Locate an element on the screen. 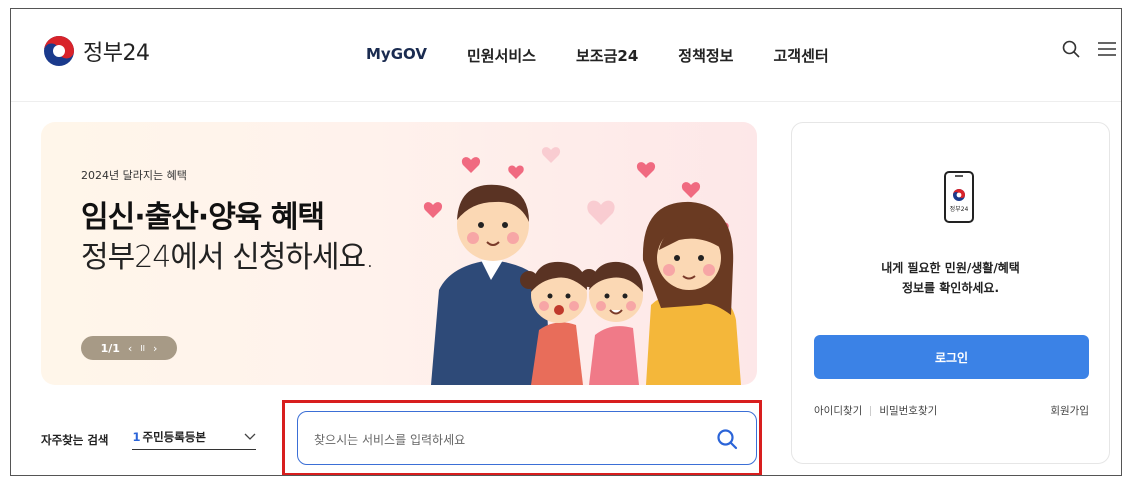 This screenshot has width=1130, height=482. pause-button: II is located at coordinates (142, 348).